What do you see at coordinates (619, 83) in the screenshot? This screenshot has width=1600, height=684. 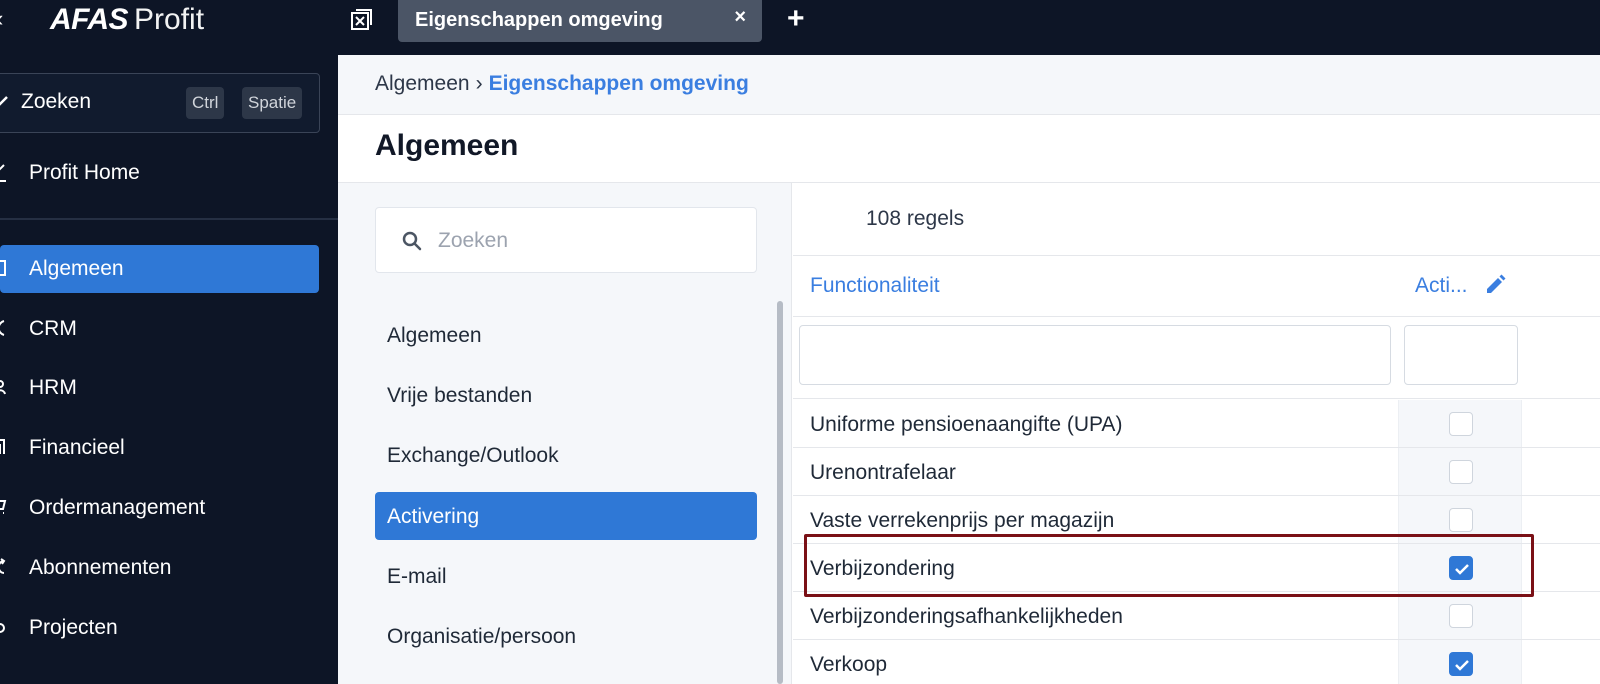 I see `breadcrumb-current: Eigenschappen omgeving` at bounding box center [619, 83].